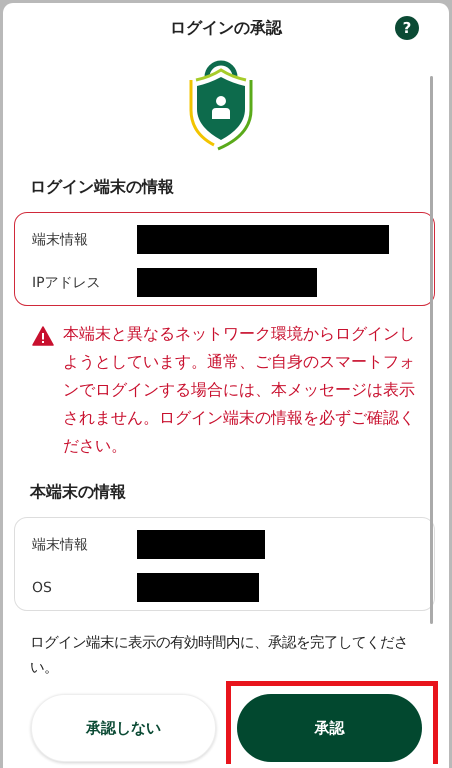  What do you see at coordinates (123, 728) in the screenshot?
I see `reject-button: 承認しない` at bounding box center [123, 728].